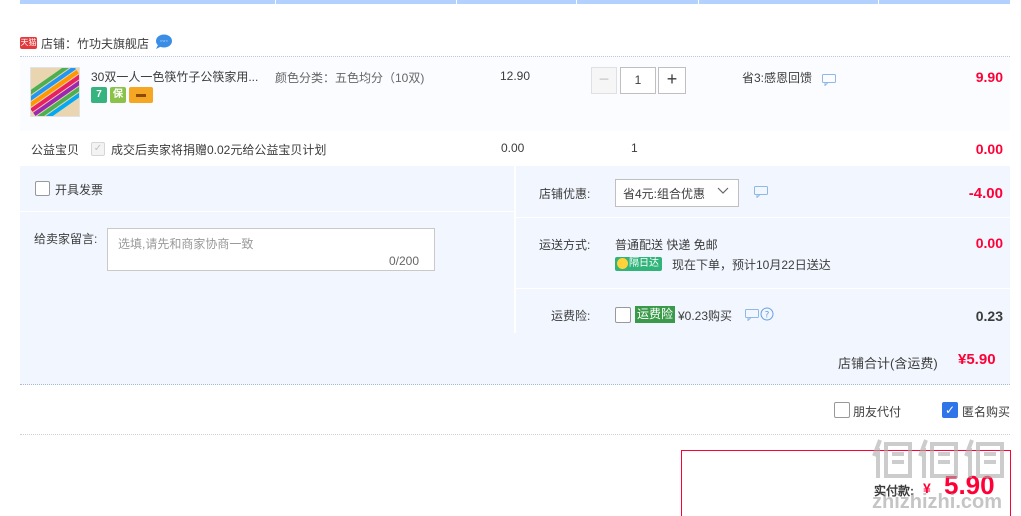  What do you see at coordinates (42, 188) in the screenshot?
I see `invoice-checkbox` at bounding box center [42, 188].